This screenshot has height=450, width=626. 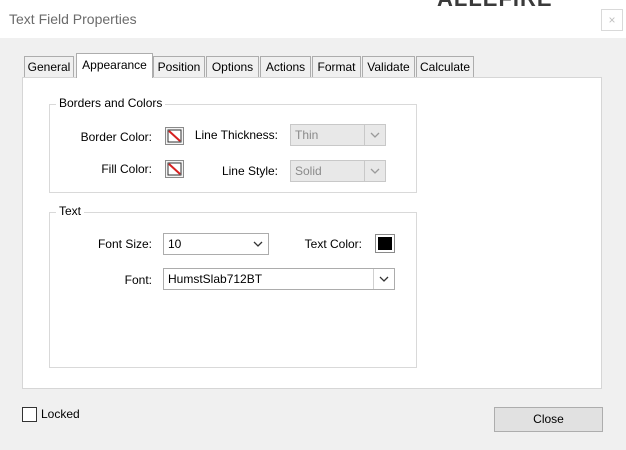 What do you see at coordinates (548, 419) in the screenshot?
I see `close-button: Close` at bounding box center [548, 419].